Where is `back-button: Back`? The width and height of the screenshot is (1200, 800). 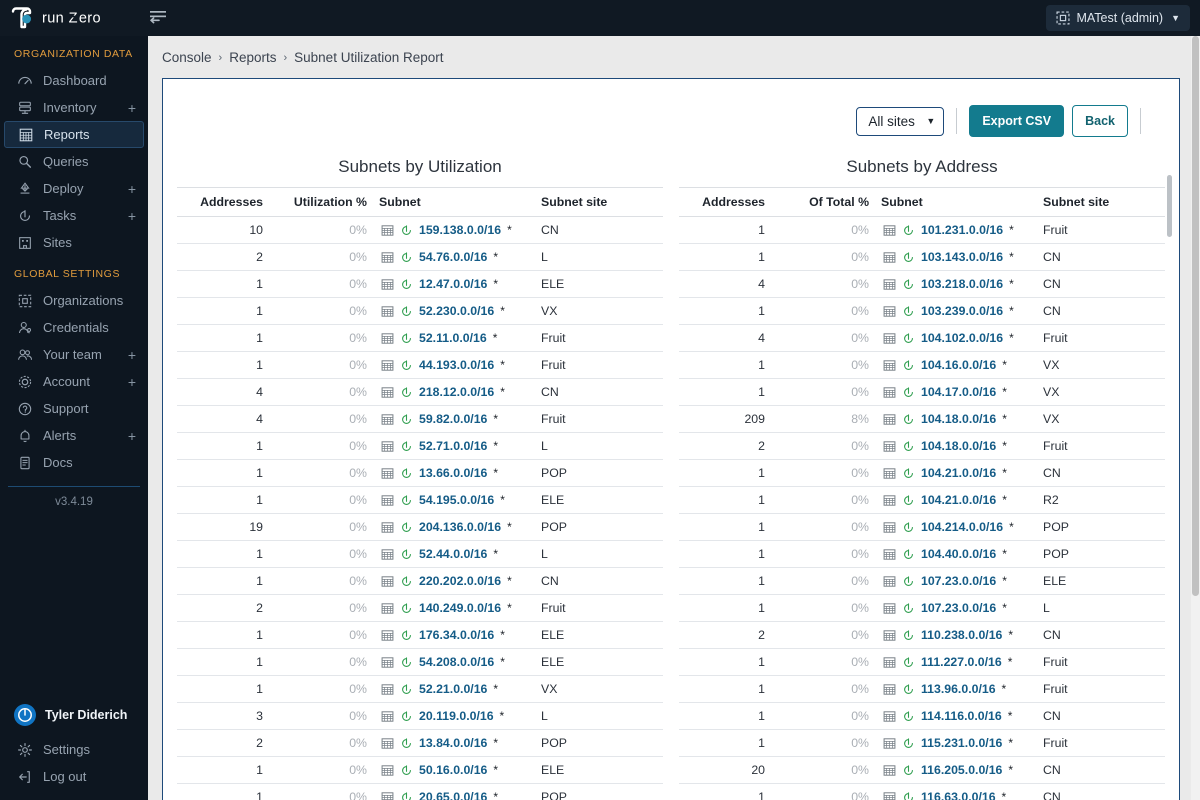 back-button: Back is located at coordinates (1100, 121).